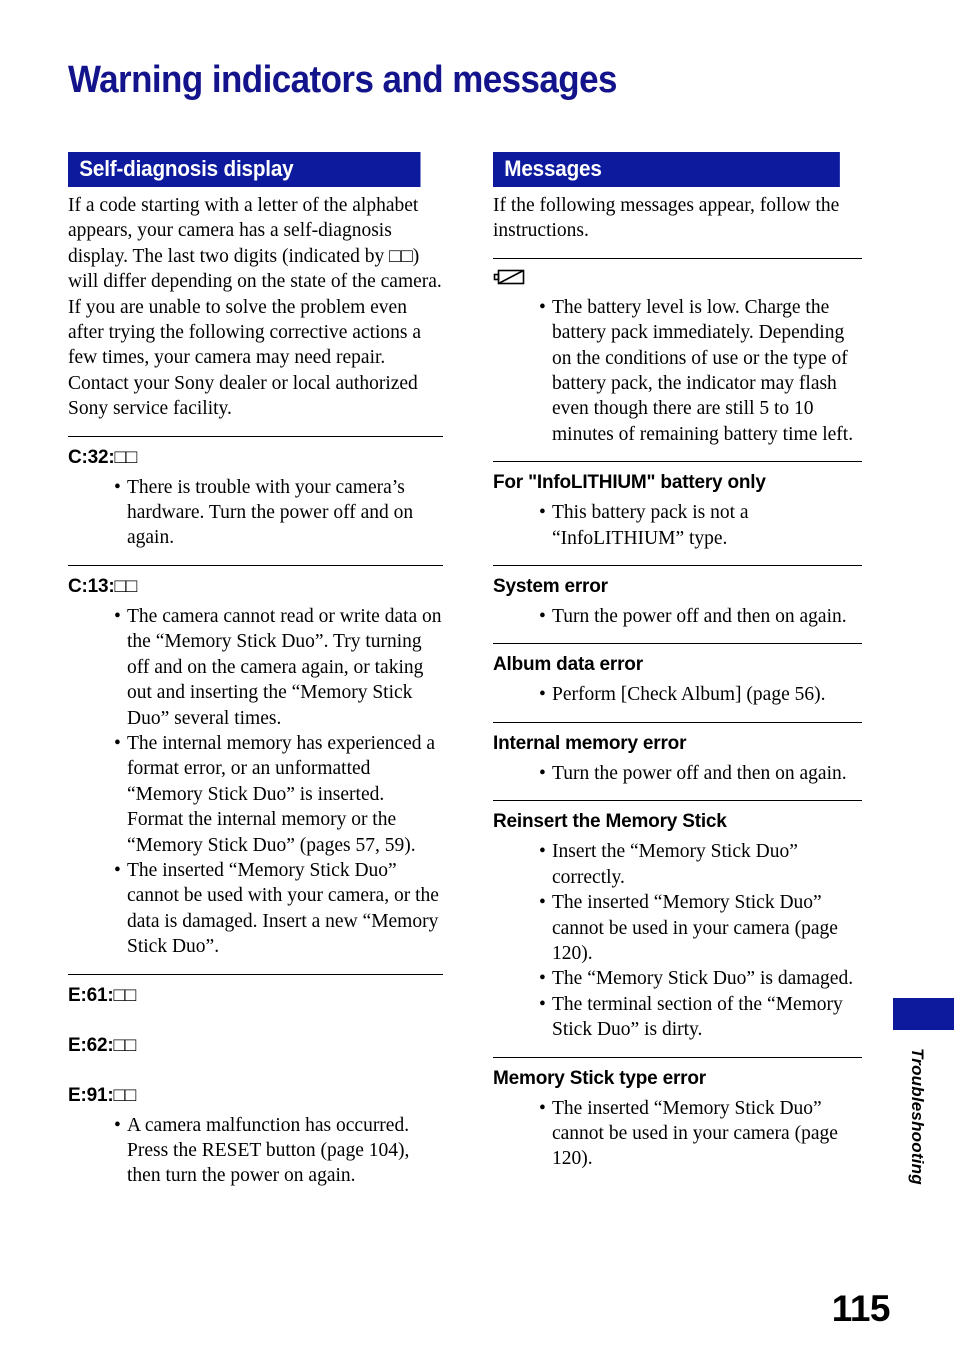  What do you see at coordinates (244, 169) in the screenshot?
I see `section-banner-label: Self-diagnosis display` at bounding box center [244, 169].